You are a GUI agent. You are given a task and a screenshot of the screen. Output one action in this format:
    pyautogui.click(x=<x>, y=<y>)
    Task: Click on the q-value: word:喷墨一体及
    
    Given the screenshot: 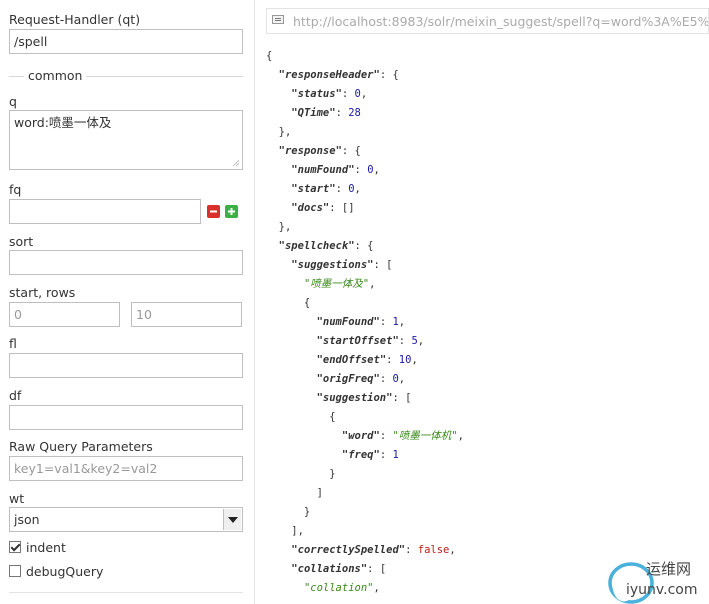 What is the action you would take?
    pyautogui.click(x=63, y=122)
    